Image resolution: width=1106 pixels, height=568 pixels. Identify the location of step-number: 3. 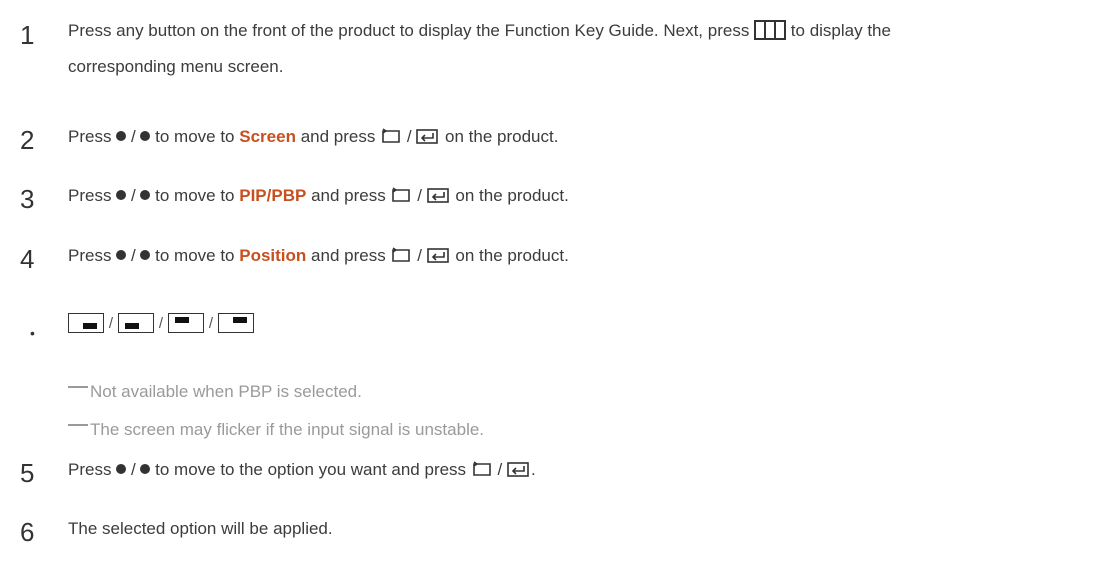
(27, 199).